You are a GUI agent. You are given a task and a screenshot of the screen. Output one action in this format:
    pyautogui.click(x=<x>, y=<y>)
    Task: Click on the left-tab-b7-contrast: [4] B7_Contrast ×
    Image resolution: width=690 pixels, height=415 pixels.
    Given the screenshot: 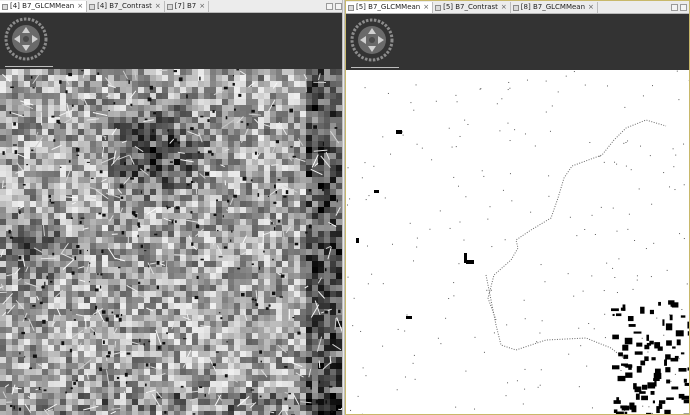 What is the action you would take?
    pyautogui.click(x=126, y=6)
    